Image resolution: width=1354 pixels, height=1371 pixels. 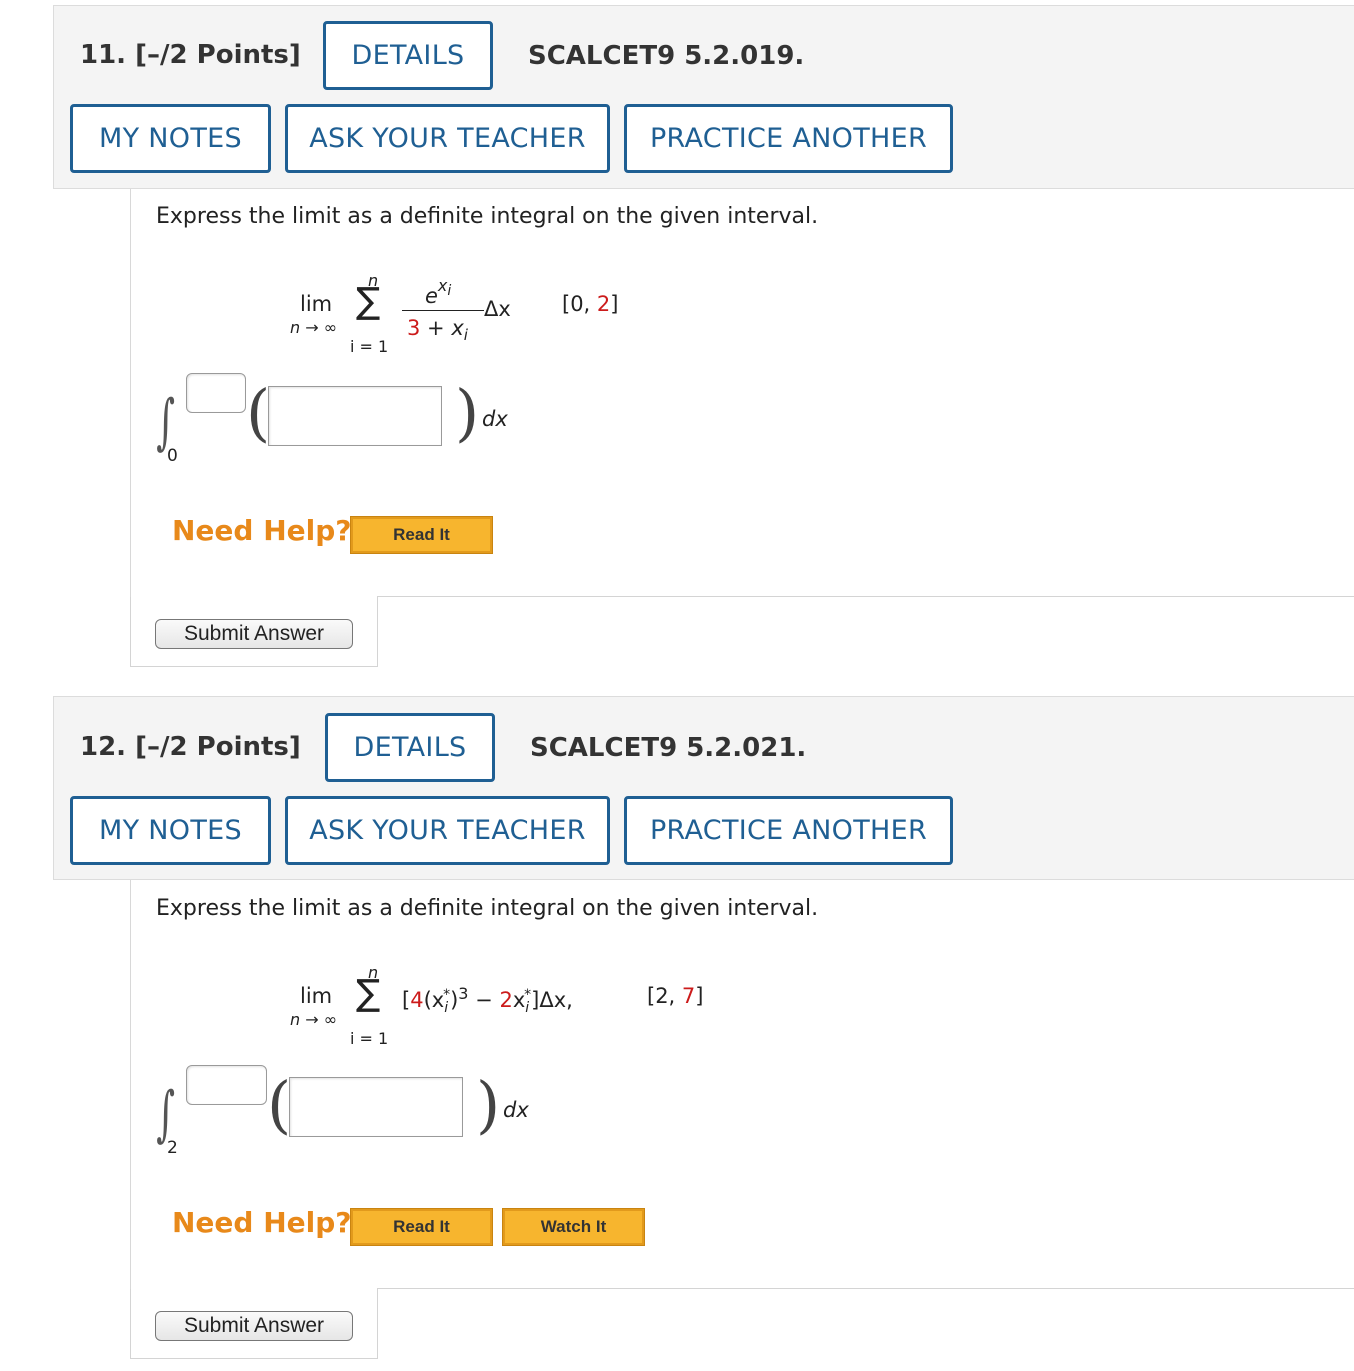 What do you see at coordinates (190, 747) in the screenshot?
I see `question-number: 12. [–/2 Points]` at bounding box center [190, 747].